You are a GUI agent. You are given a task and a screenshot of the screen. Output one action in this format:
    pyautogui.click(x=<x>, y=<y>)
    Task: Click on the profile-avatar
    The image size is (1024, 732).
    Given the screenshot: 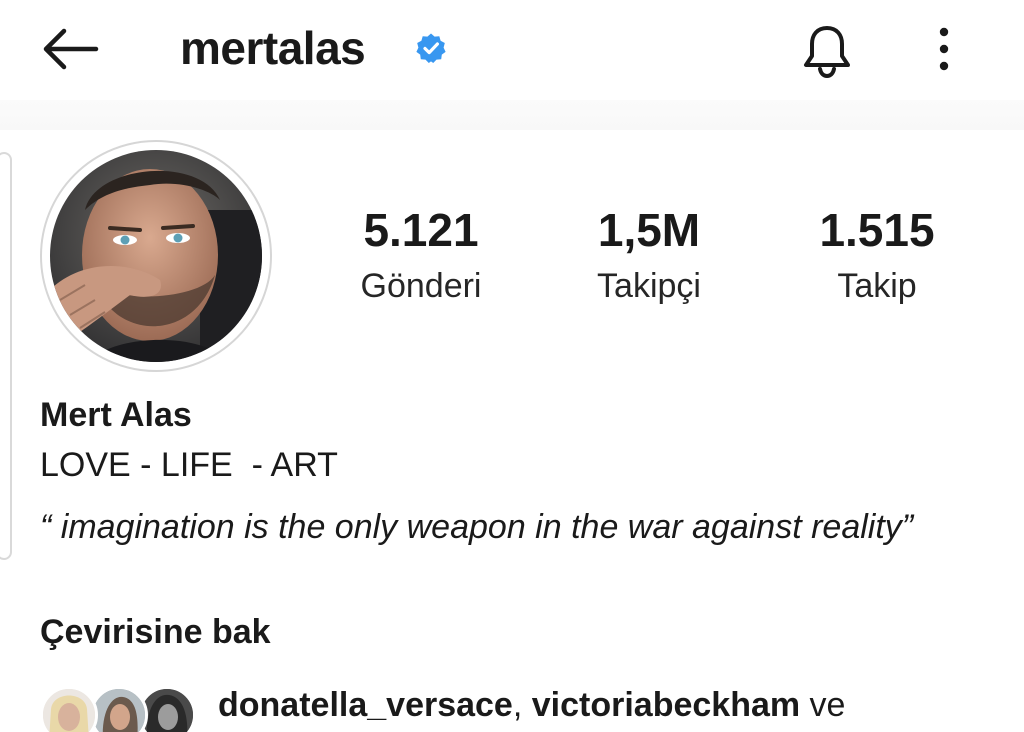 What is the action you would take?
    pyautogui.click(x=156, y=256)
    